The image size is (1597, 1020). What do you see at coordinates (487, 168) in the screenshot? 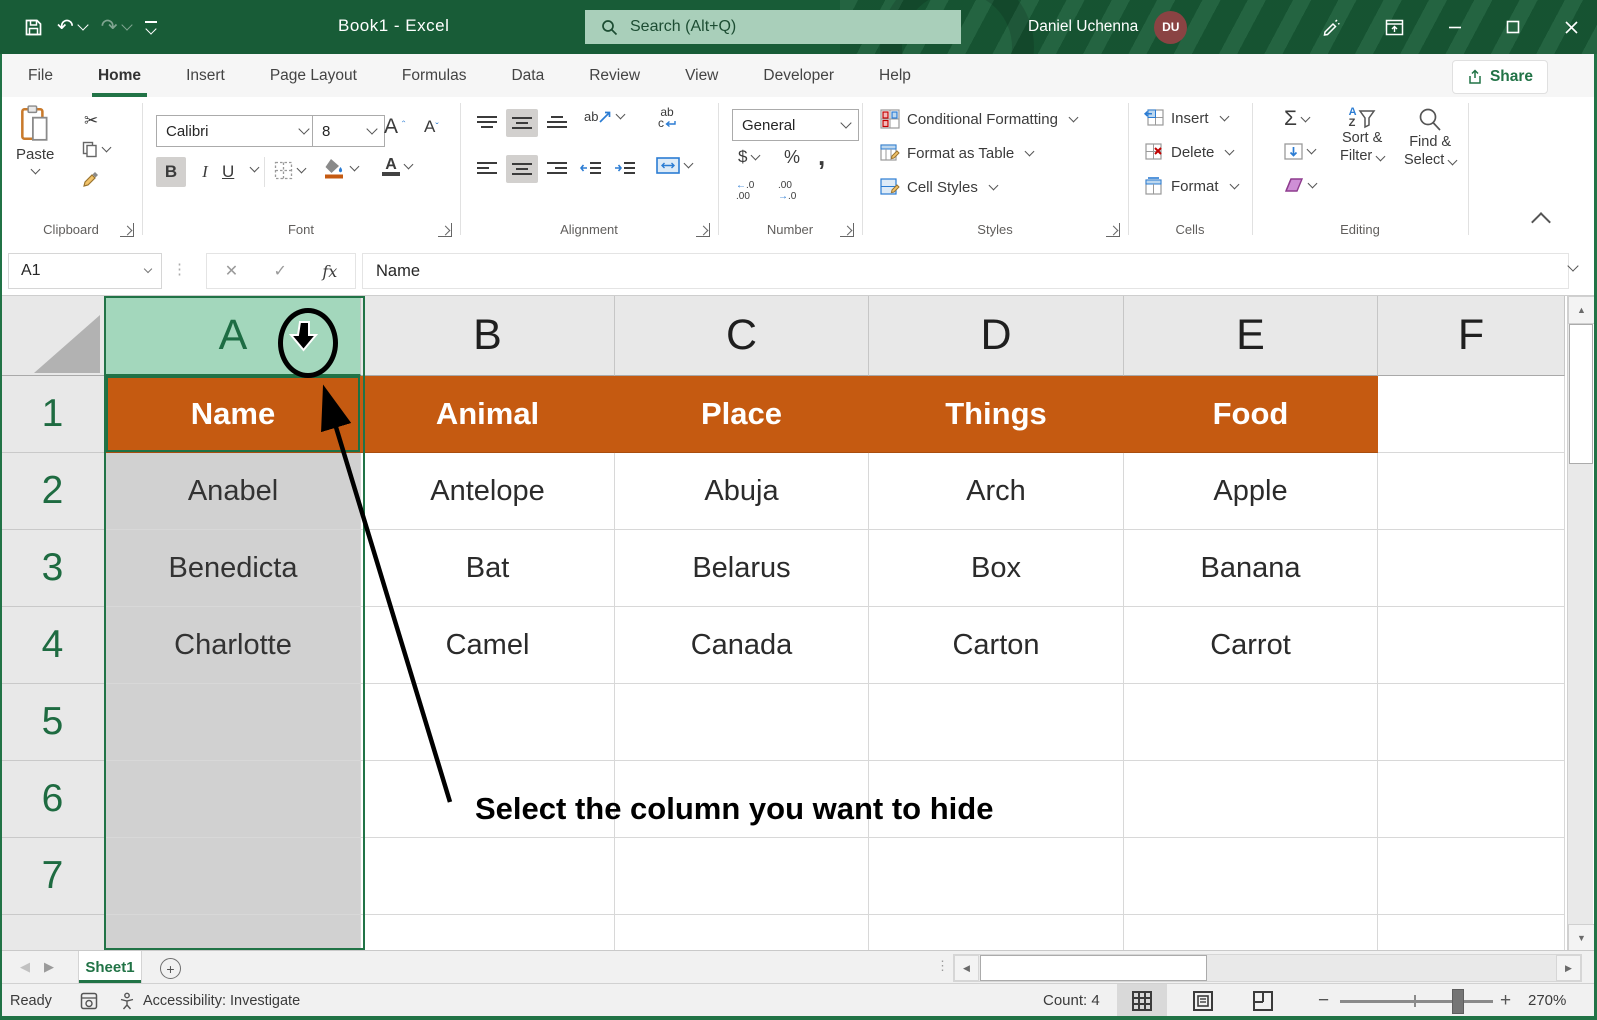
I see `align-left-button` at bounding box center [487, 168].